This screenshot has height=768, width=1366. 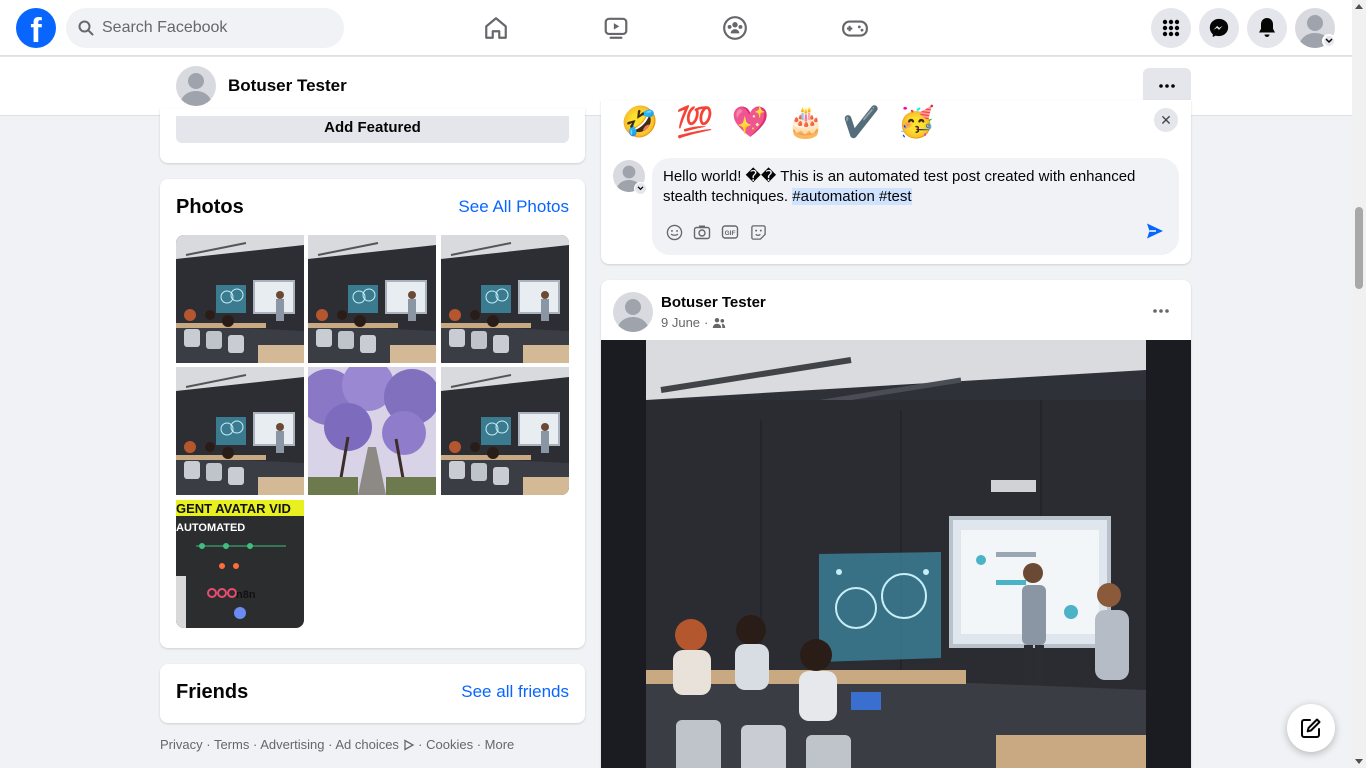 I want to click on search-input, so click(x=212, y=28).